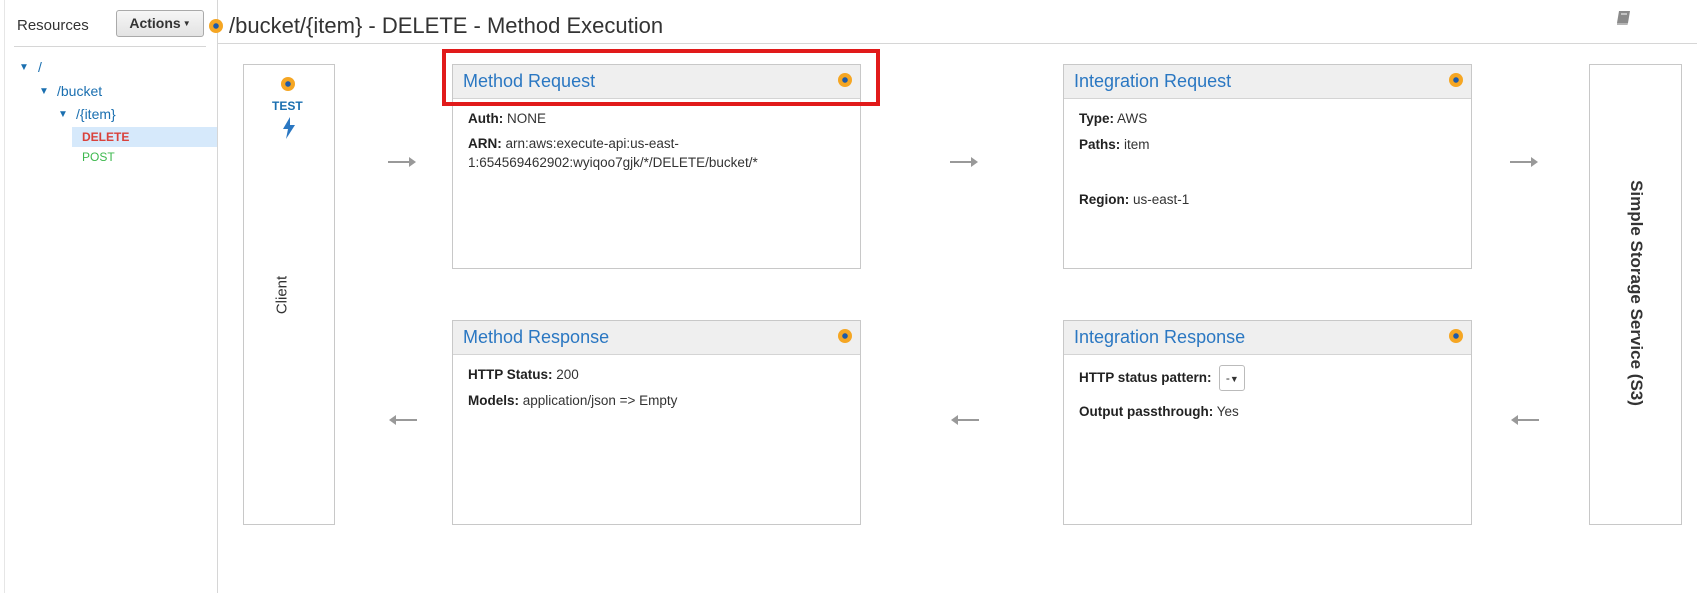  What do you see at coordinates (1152, 81) in the screenshot?
I see `integration-request-title: Integration Request` at bounding box center [1152, 81].